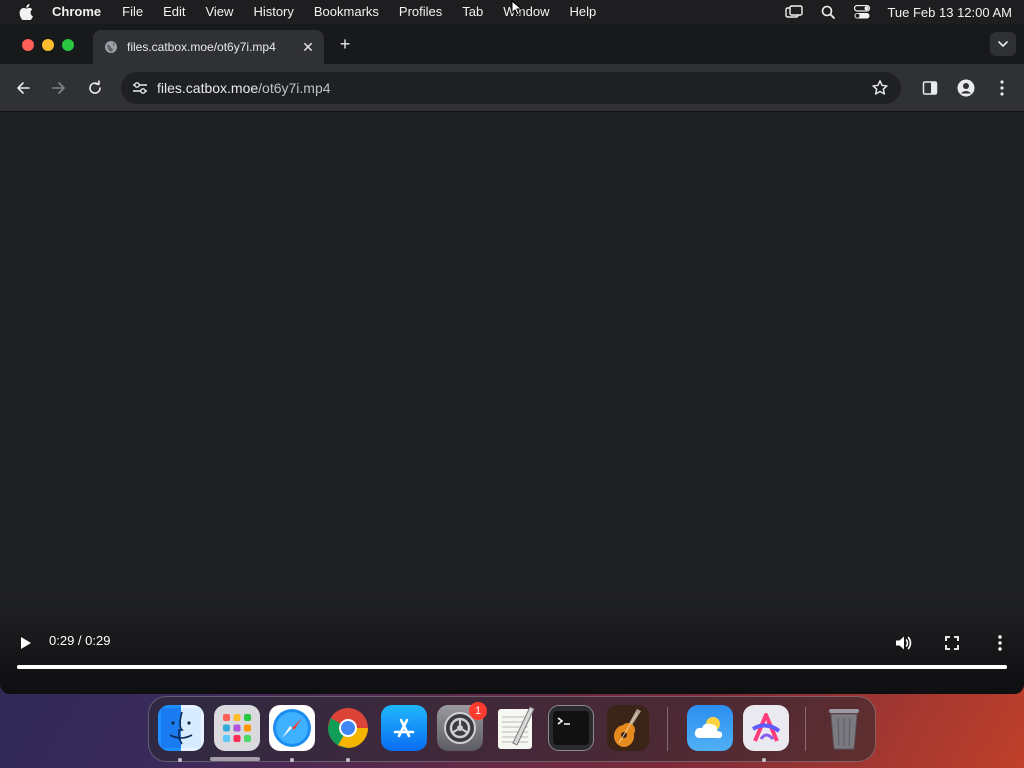 This screenshot has height=768, width=1024. I want to click on video-controls-gradient, so click(512, 644).